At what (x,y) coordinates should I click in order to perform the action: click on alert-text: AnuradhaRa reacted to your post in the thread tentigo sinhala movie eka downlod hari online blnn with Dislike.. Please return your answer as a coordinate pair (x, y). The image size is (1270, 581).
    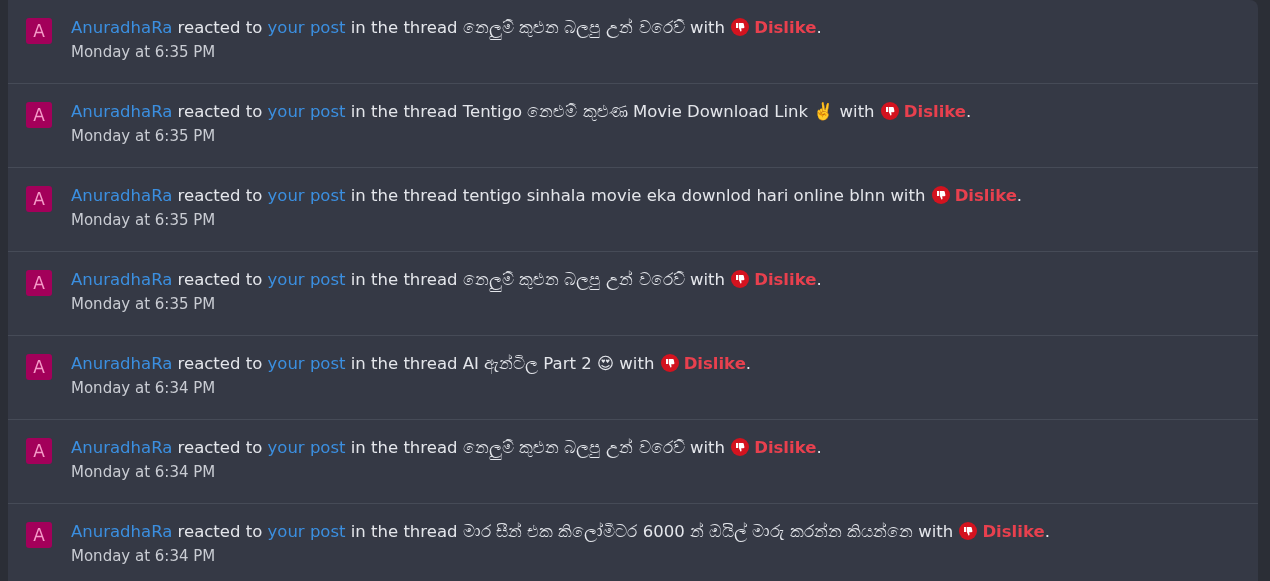
    Looking at the image, I should click on (547, 196).